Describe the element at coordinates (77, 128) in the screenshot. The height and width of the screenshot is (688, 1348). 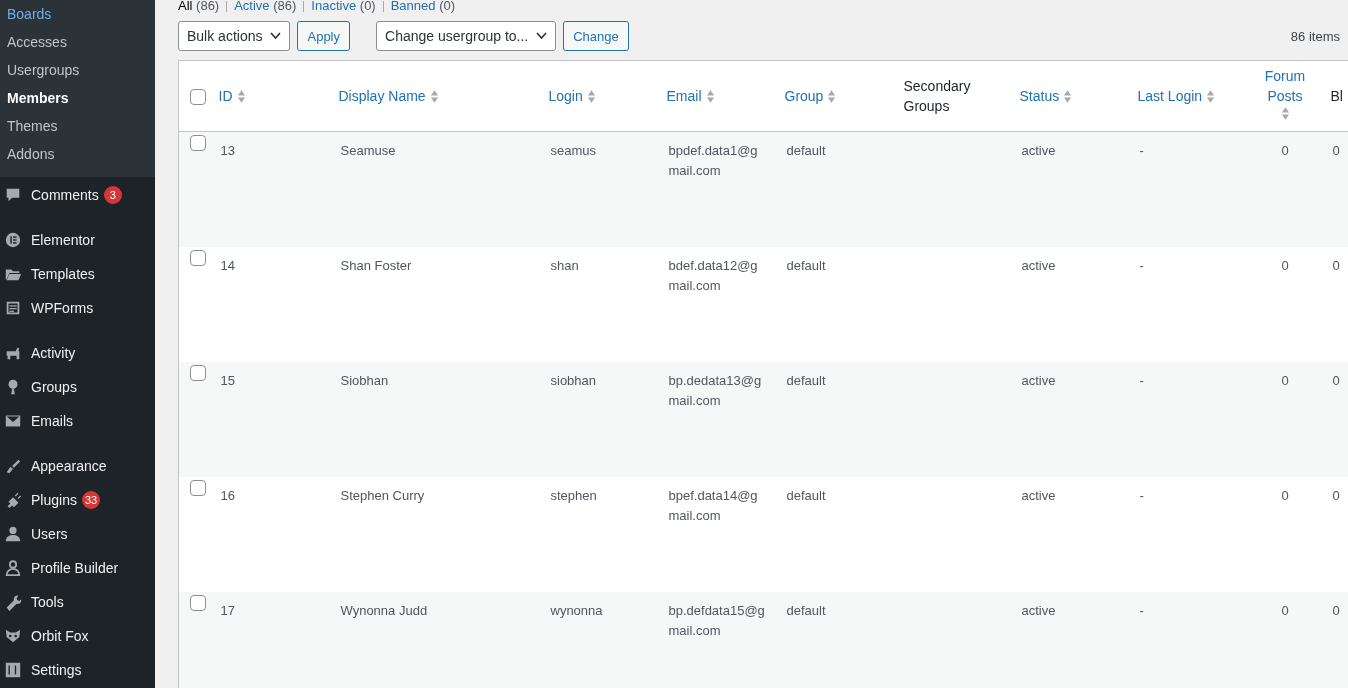
I see `submenu-item: Themes` at that location.